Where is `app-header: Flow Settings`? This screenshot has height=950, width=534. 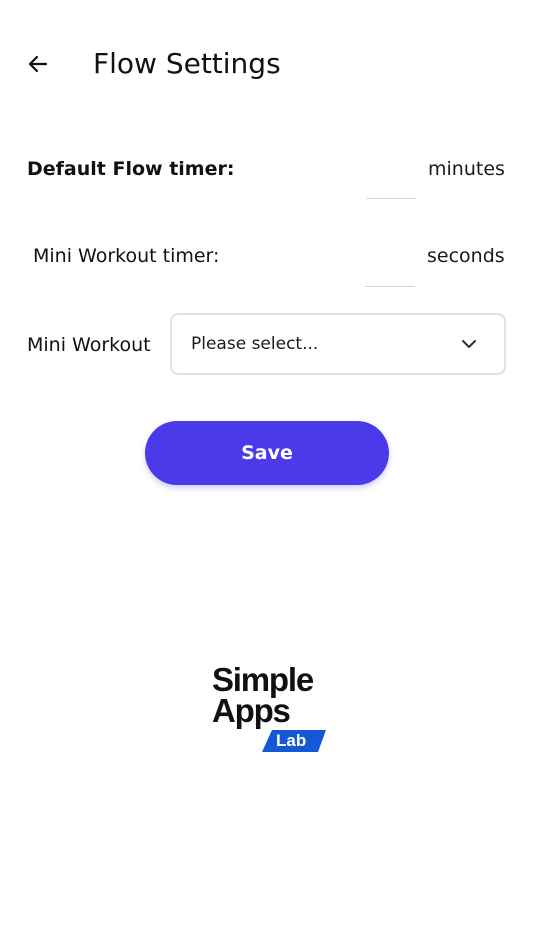 app-header: Flow Settings is located at coordinates (267, 60).